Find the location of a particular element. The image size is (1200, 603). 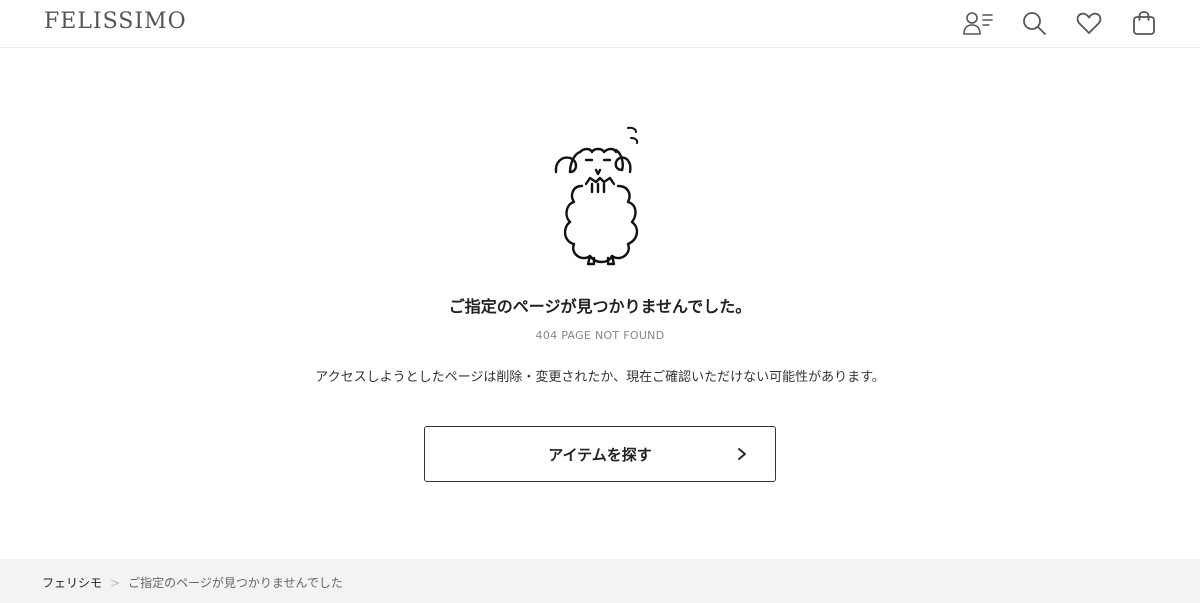

breadcrumb: フェリシモ > ご指定のページが見つかりませんでした is located at coordinates (192, 582).